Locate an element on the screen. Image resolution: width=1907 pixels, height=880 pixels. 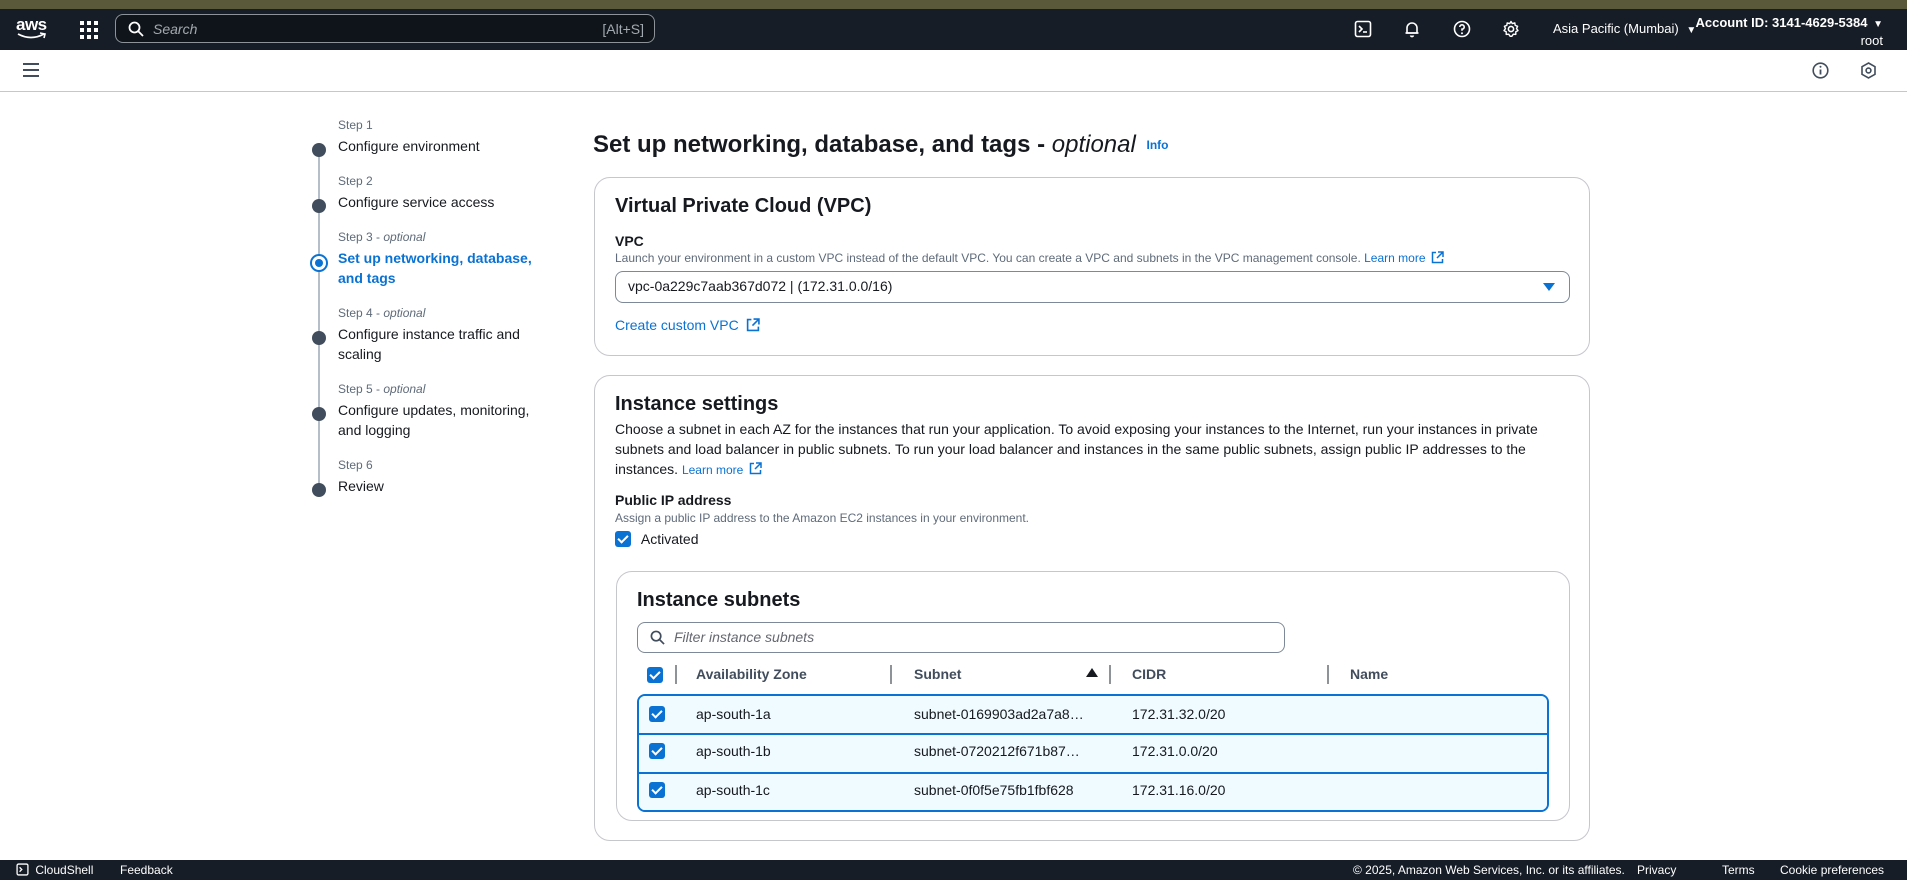
info-link: Info is located at coordinates (1158, 145).